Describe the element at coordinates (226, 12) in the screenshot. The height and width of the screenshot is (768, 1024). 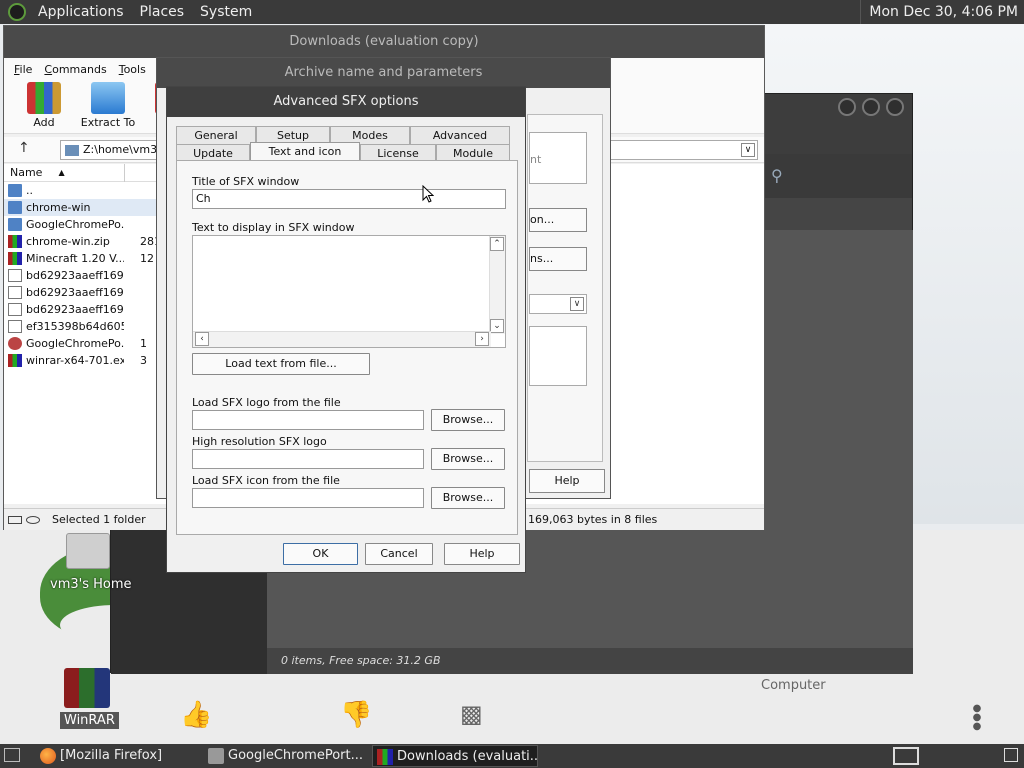
I see `menu-system: System` at that location.